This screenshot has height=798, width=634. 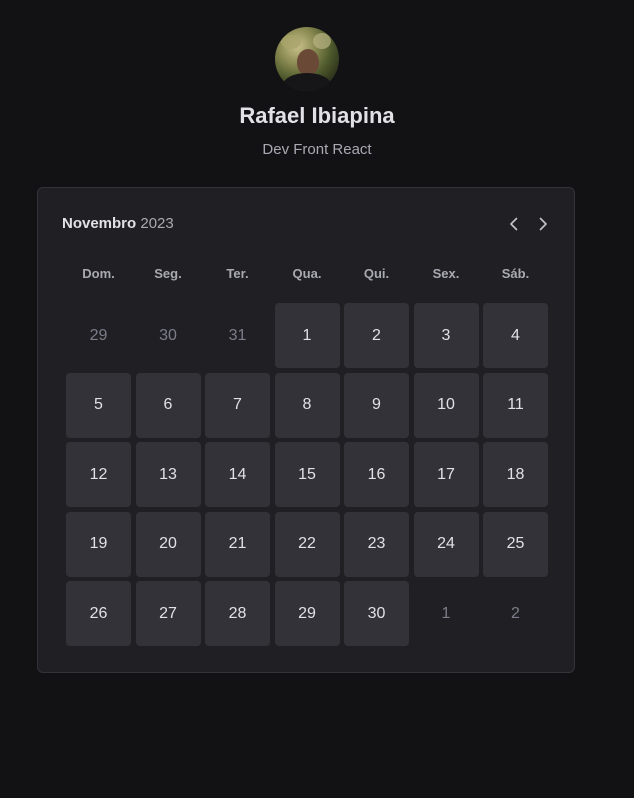 I want to click on calendar-month: Novembro, so click(x=99, y=223).